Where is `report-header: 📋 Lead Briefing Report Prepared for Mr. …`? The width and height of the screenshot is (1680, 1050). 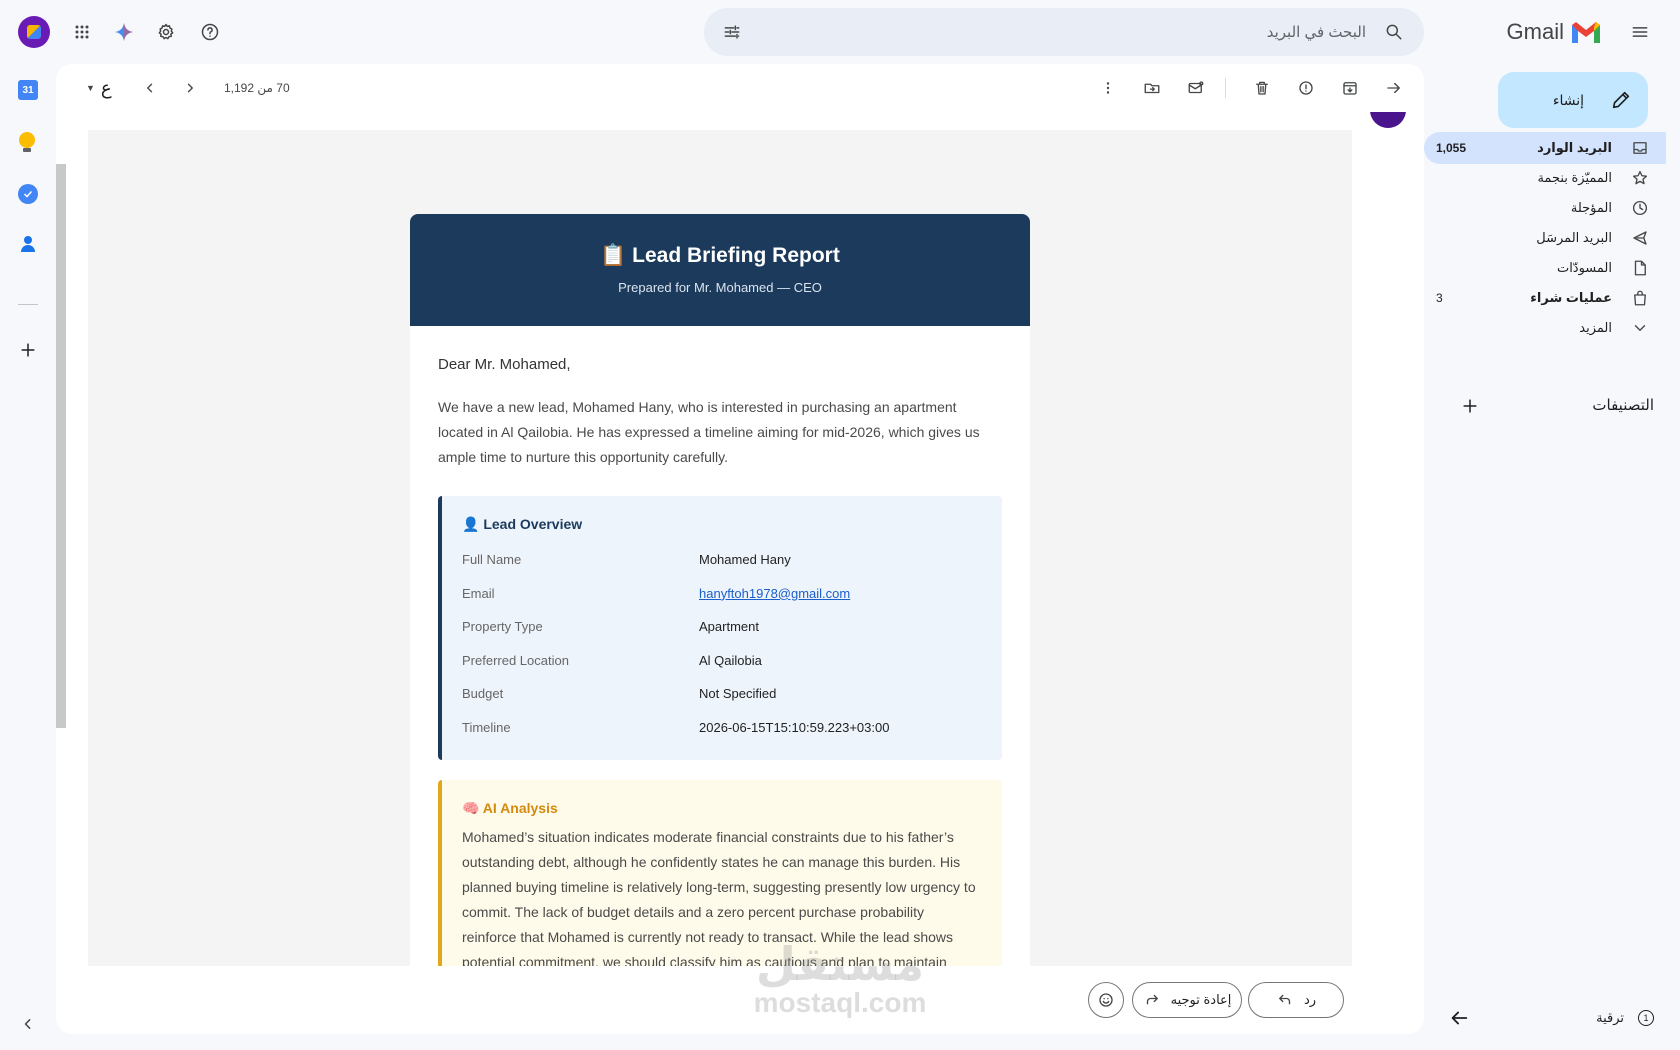 report-header: 📋 Lead Briefing Report Prepared for Mr. … is located at coordinates (720, 270).